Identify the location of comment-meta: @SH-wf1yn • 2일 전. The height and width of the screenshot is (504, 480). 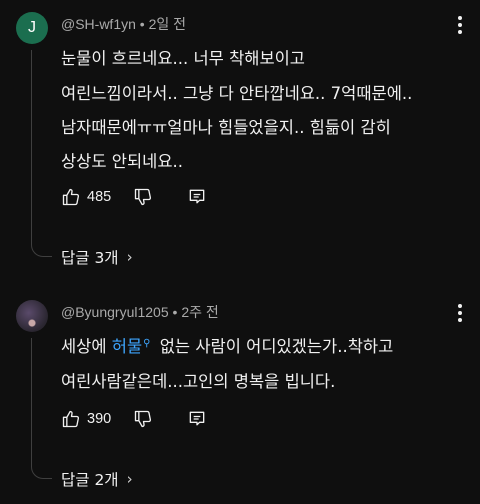
(123, 24).